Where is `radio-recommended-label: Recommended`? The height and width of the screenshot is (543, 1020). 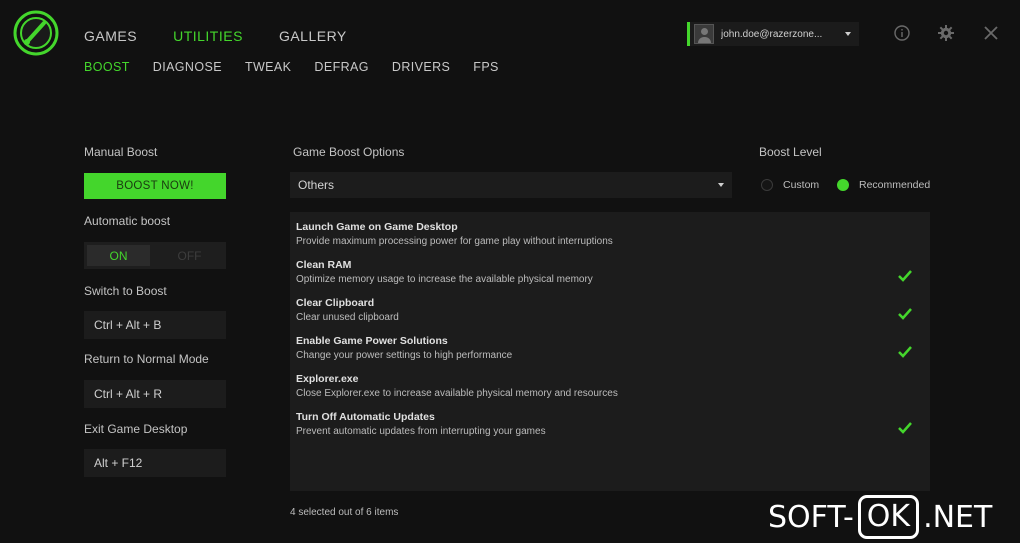
radio-recommended-label: Recommended is located at coordinates (895, 185).